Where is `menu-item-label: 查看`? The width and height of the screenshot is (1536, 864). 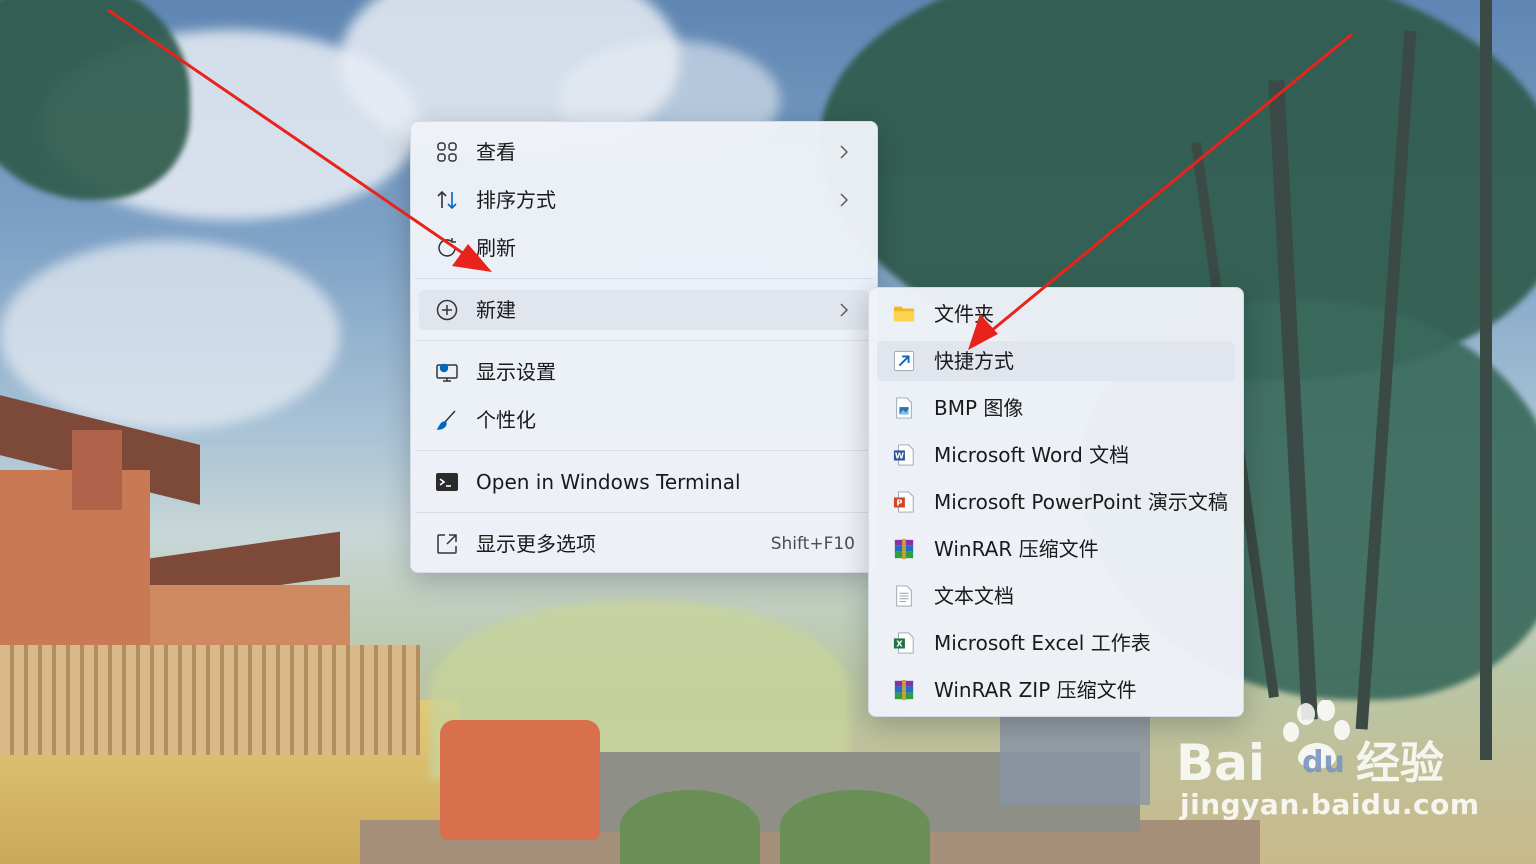 menu-item-label: 查看 is located at coordinates (496, 152).